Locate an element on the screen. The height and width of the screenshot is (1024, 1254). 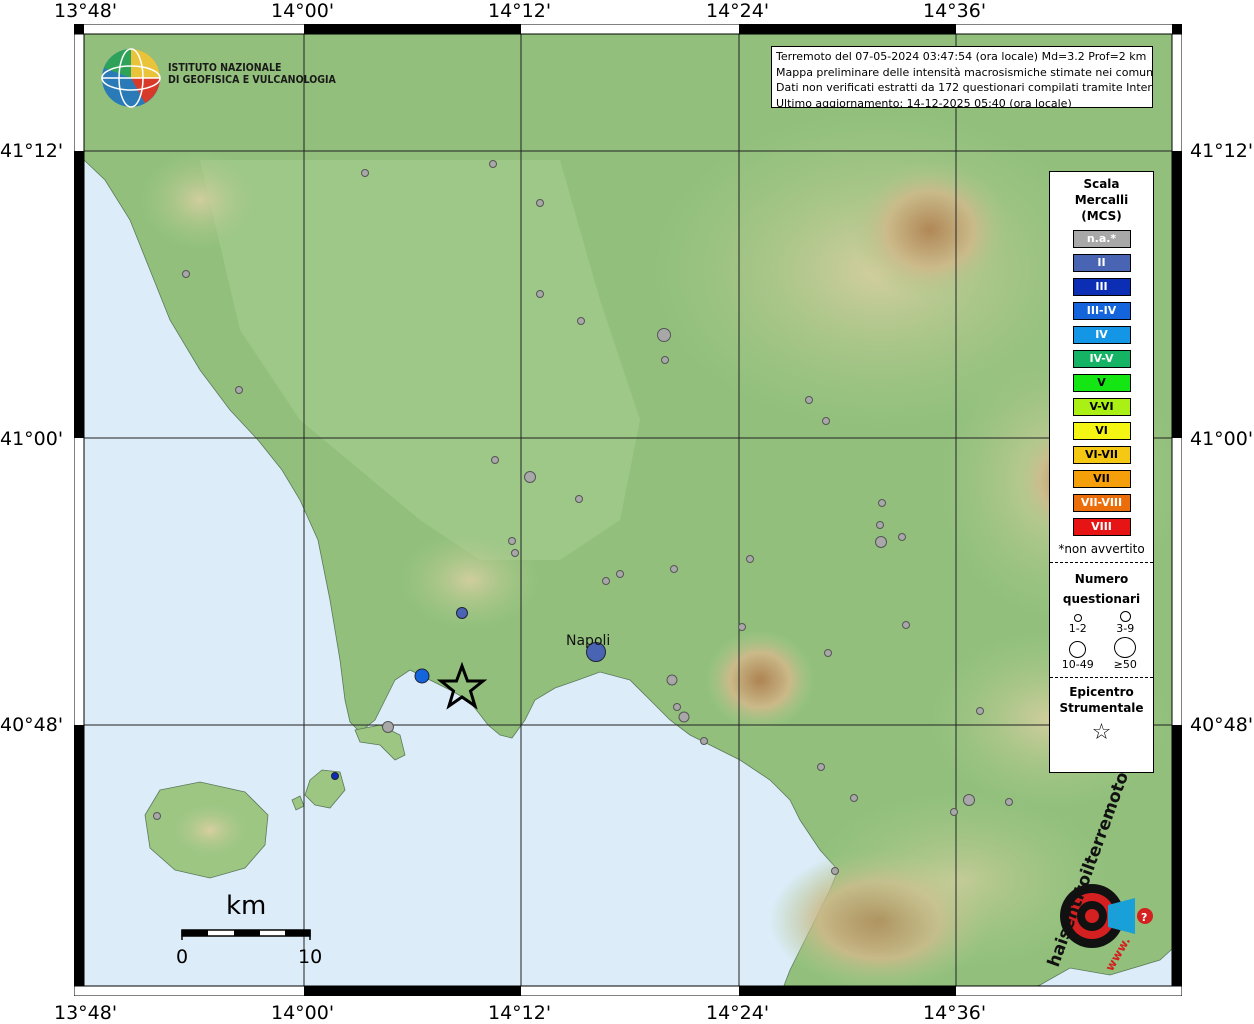
lon-label-bottom-2: 14°00' is located at coordinates (303, 1013).